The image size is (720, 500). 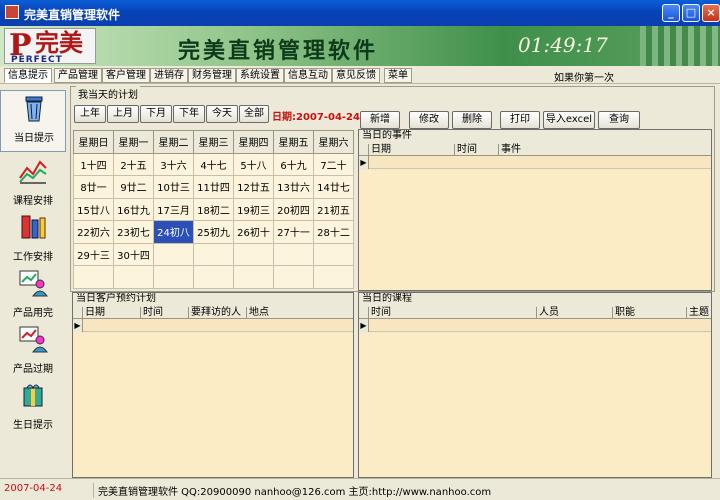 I want to click on menu-item-feedback: 意见反馈, so click(x=356, y=75).